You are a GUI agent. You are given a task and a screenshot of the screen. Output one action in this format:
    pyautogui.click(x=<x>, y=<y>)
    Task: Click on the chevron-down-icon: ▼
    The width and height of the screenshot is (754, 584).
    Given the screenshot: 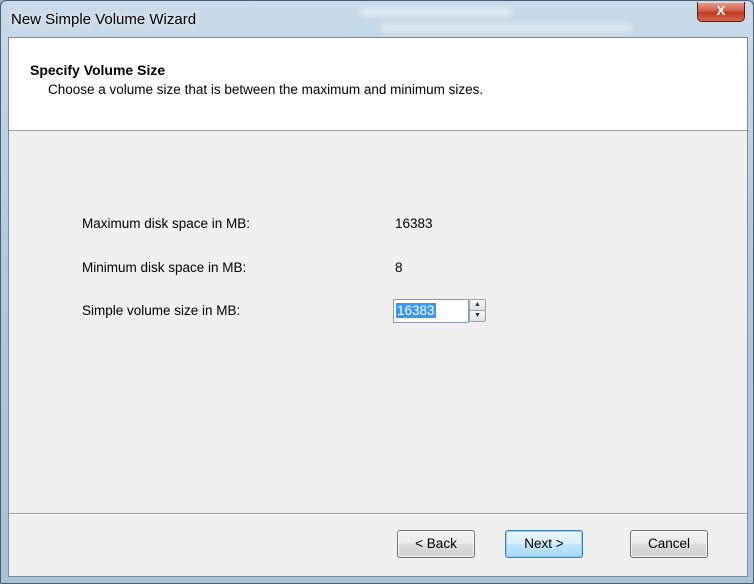 What is the action you would take?
    pyautogui.click(x=477, y=315)
    